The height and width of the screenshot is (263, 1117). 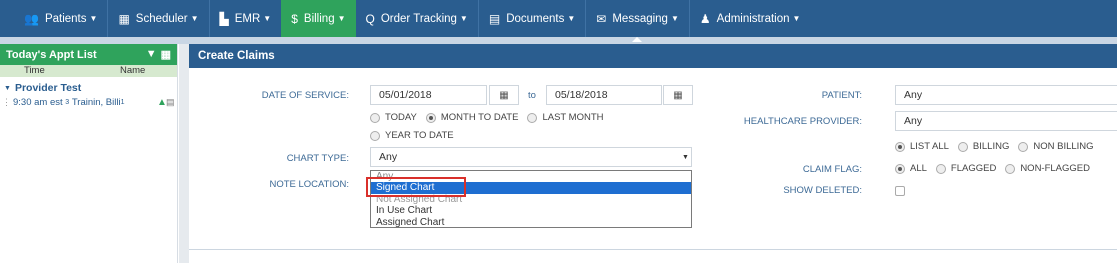 I want to click on radio-month-to-date: MONTH TO DATE, so click(x=472, y=117).